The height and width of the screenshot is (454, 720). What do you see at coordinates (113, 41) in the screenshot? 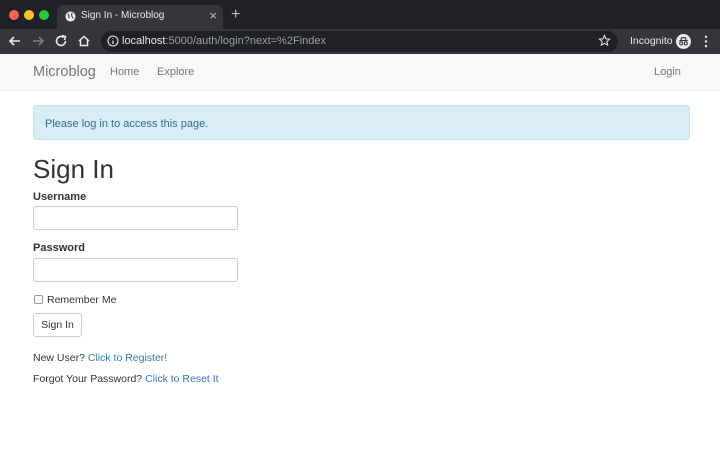
I see `info-icon` at bounding box center [113, 41].